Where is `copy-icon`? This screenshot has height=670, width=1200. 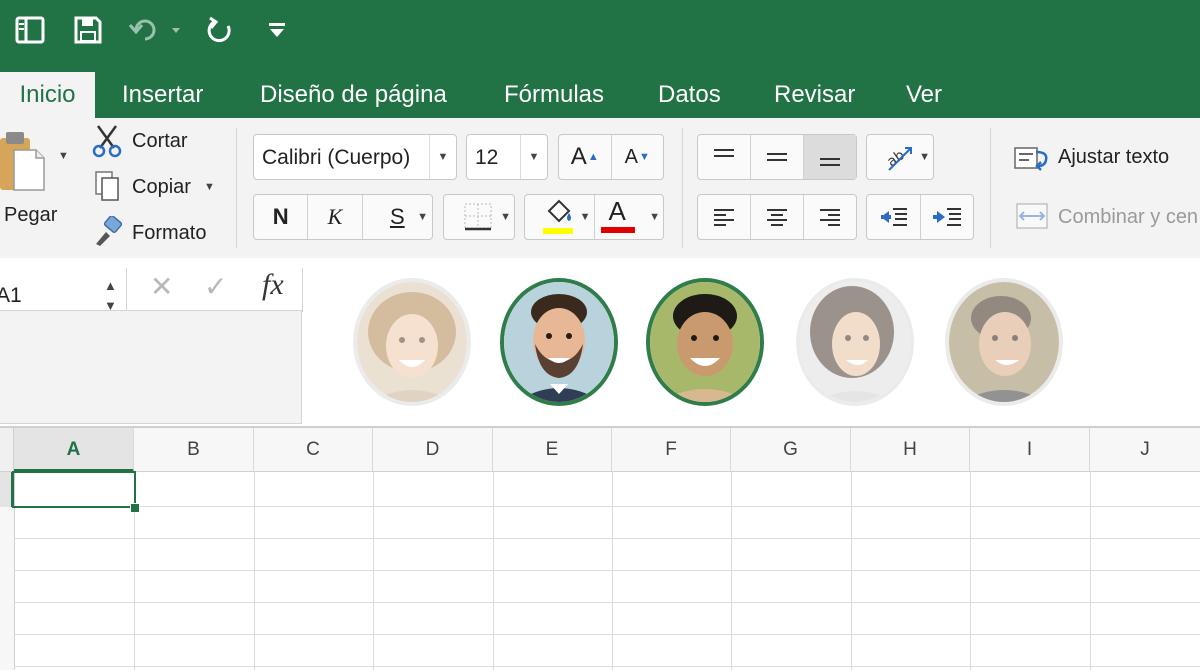 copy-icon is located at coordinates (108, 187).